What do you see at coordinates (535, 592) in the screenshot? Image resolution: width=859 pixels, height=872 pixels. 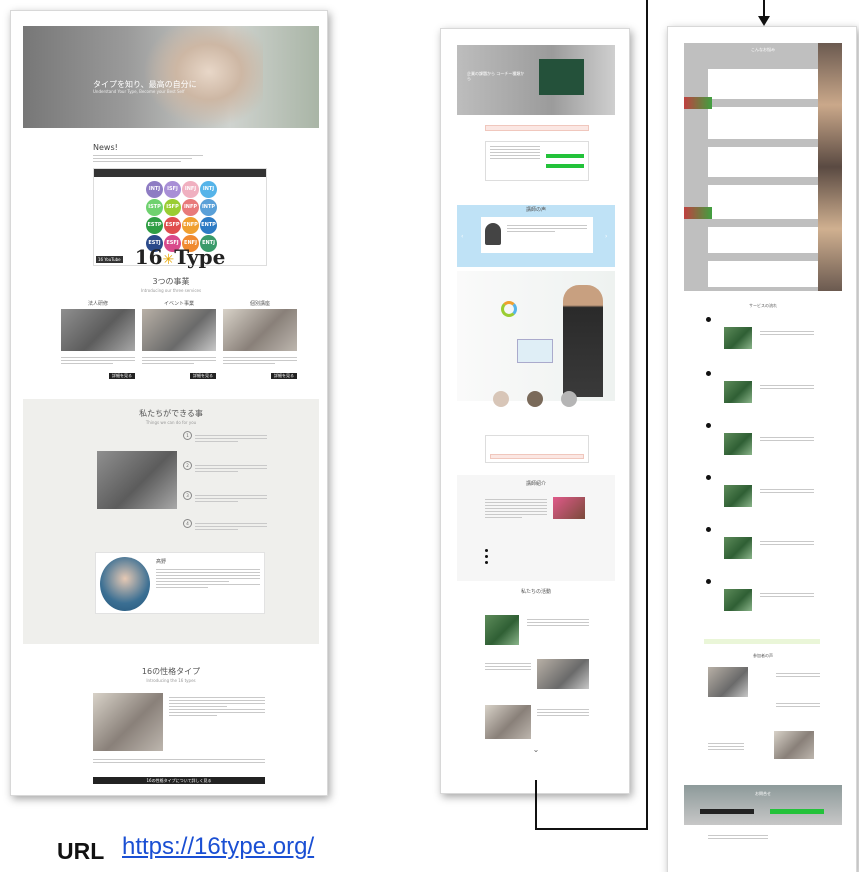 I see `activities-title: 私たちの活動` at bounding box center [535, 592].